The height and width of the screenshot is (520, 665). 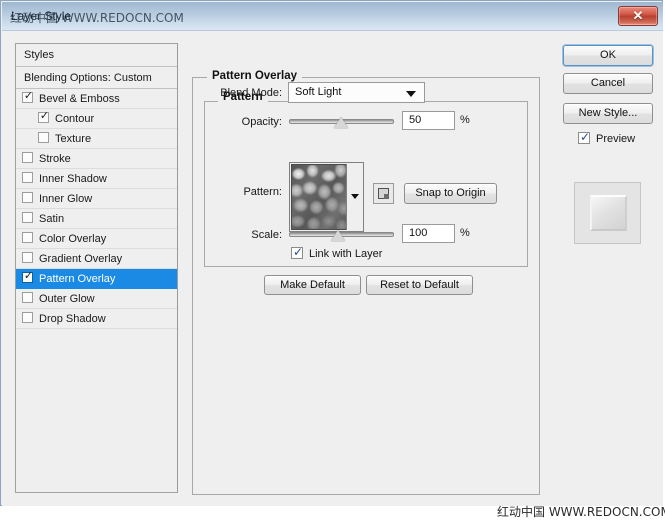 I want to click on sidebar-item-outer-glow: Outer Glow, so click(x=96, y=299).